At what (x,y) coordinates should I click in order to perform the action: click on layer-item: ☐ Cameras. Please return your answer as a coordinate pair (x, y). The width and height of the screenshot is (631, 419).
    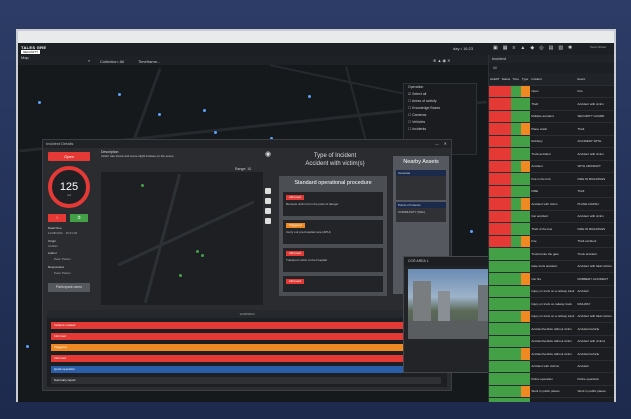
    Looking at the image, I should click on (440, 115).